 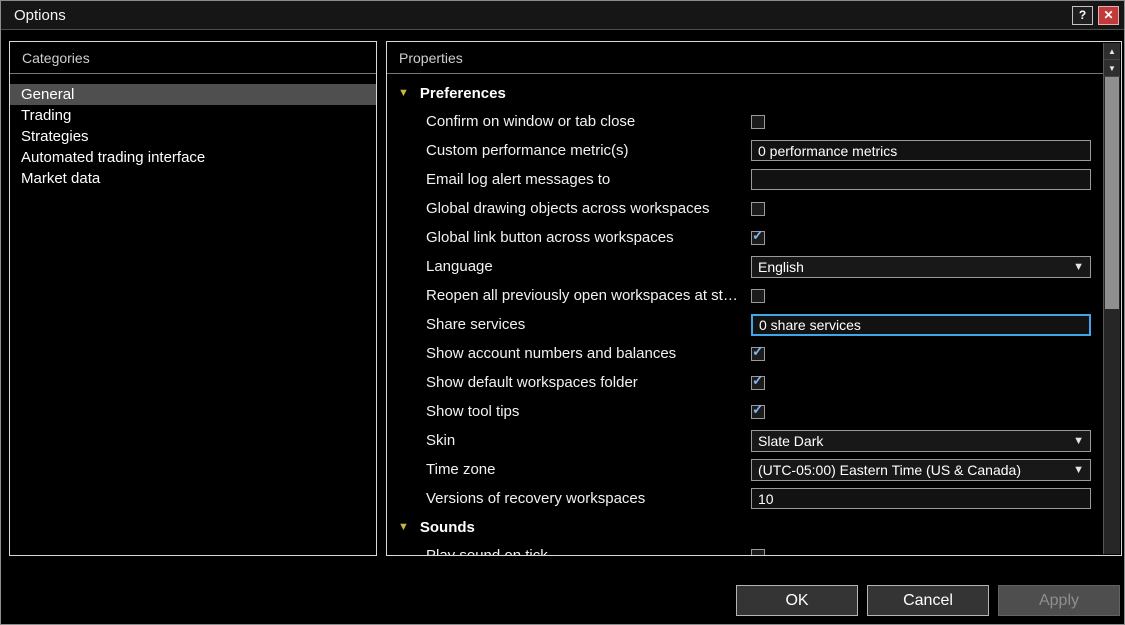 What do you see at coordinates (1059, 600) in the screenshot?
I see `apply-button: Apply` at bounding box center [1059, 600].